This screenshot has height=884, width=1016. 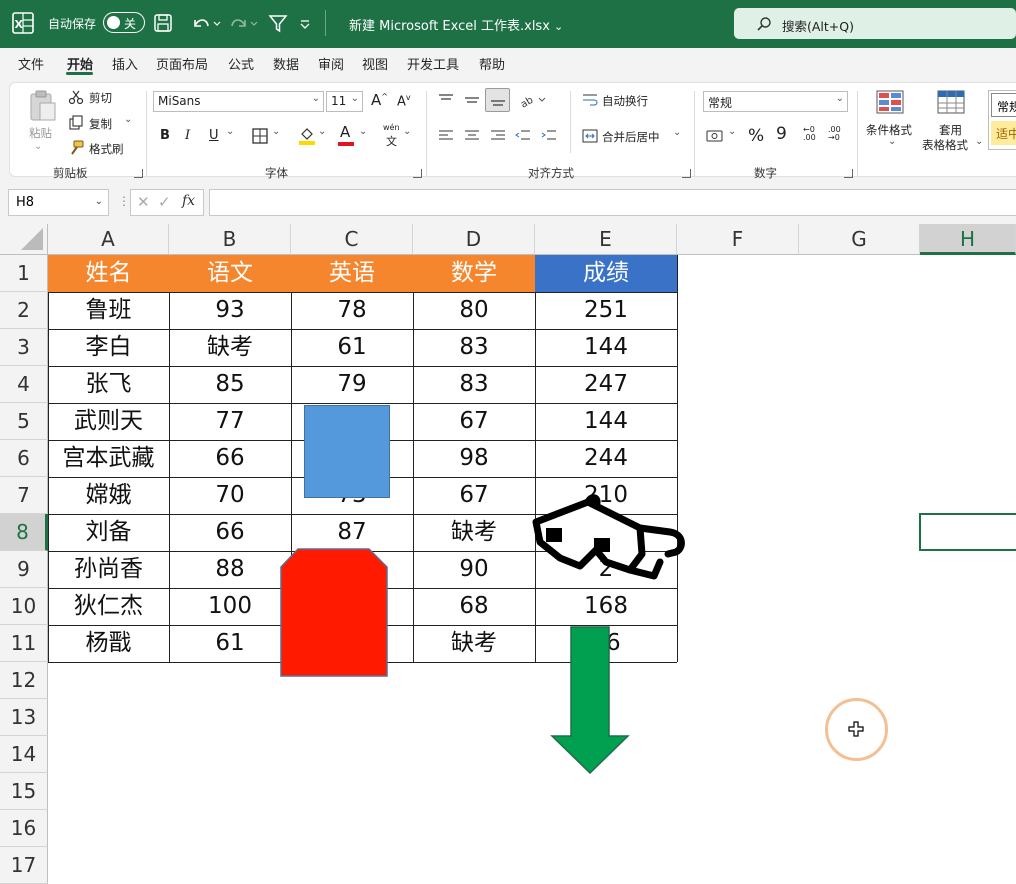 I want to click on row-header-3: 3, so click(x=24, y=347).